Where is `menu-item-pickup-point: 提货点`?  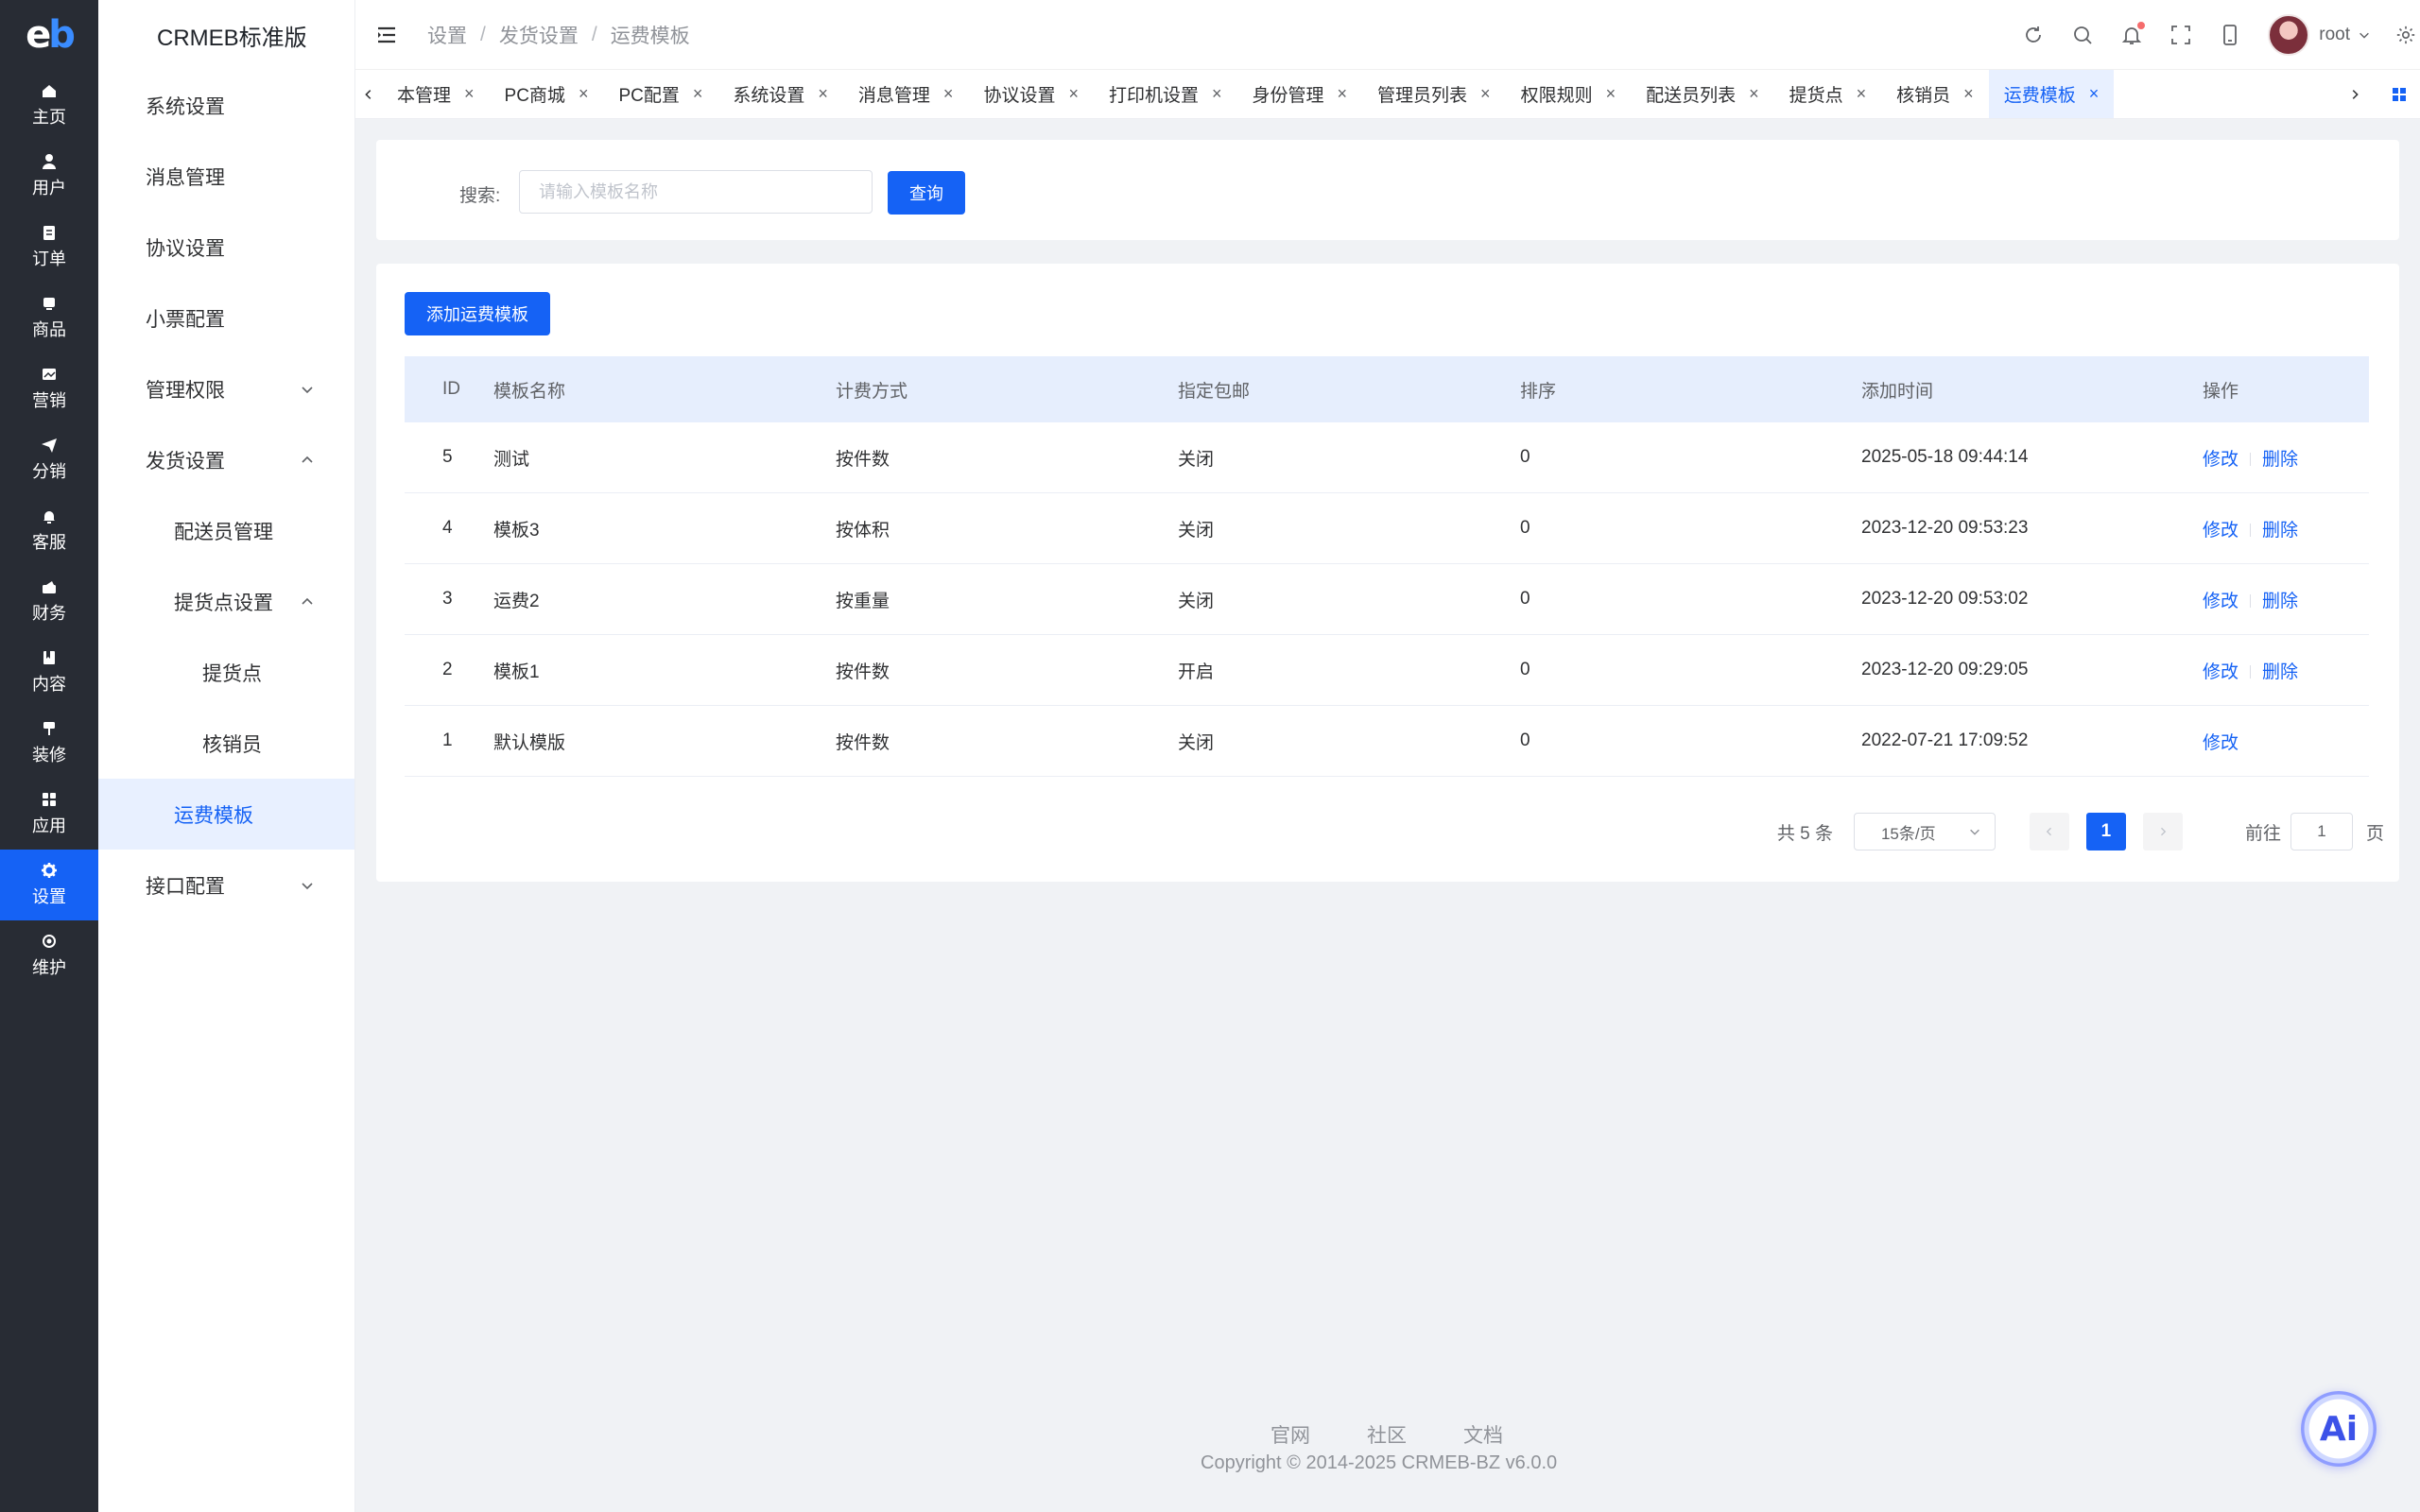
menu-item-pickup-point: 提货点 is located at coordinates (226, 672).